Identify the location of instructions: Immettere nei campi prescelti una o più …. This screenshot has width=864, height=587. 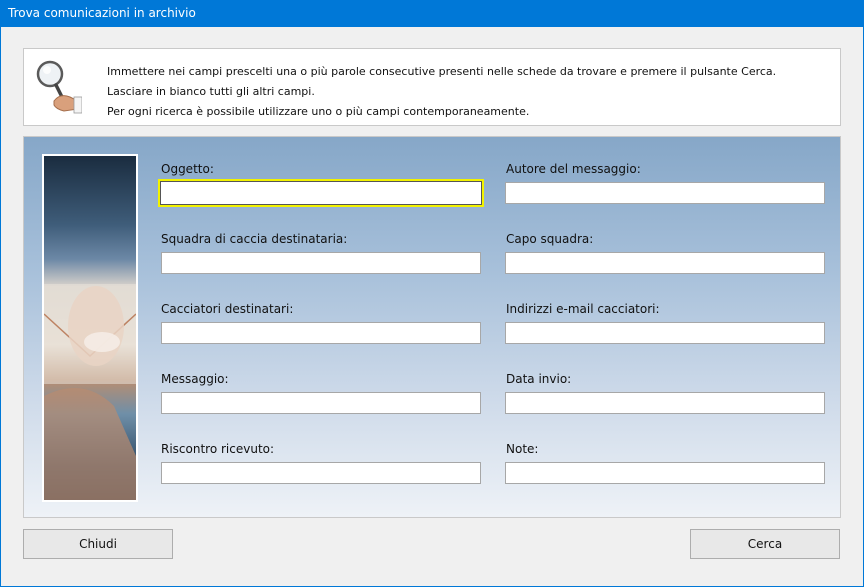
(441, 92).